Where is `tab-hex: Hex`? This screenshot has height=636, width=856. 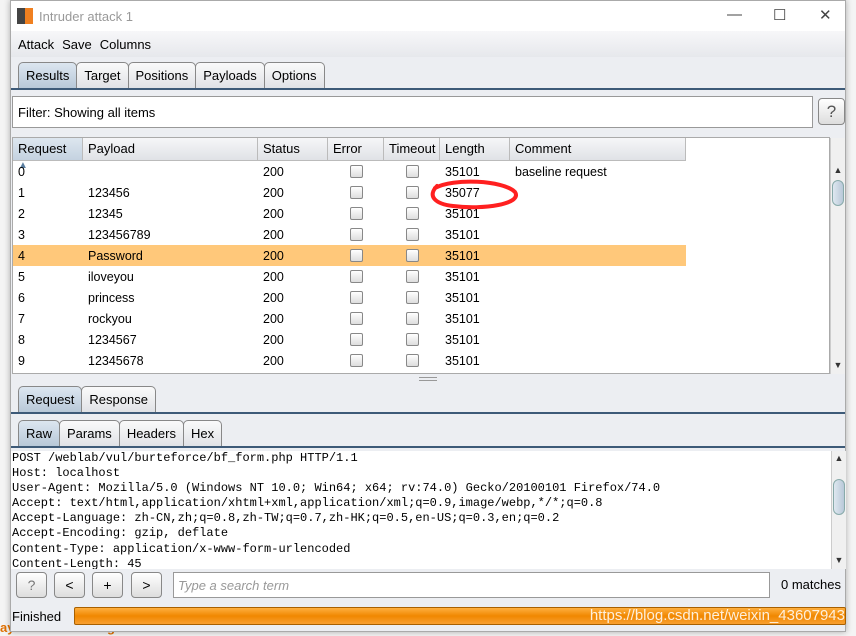 tab-hex: Hex is located at coordinates (202, 433).